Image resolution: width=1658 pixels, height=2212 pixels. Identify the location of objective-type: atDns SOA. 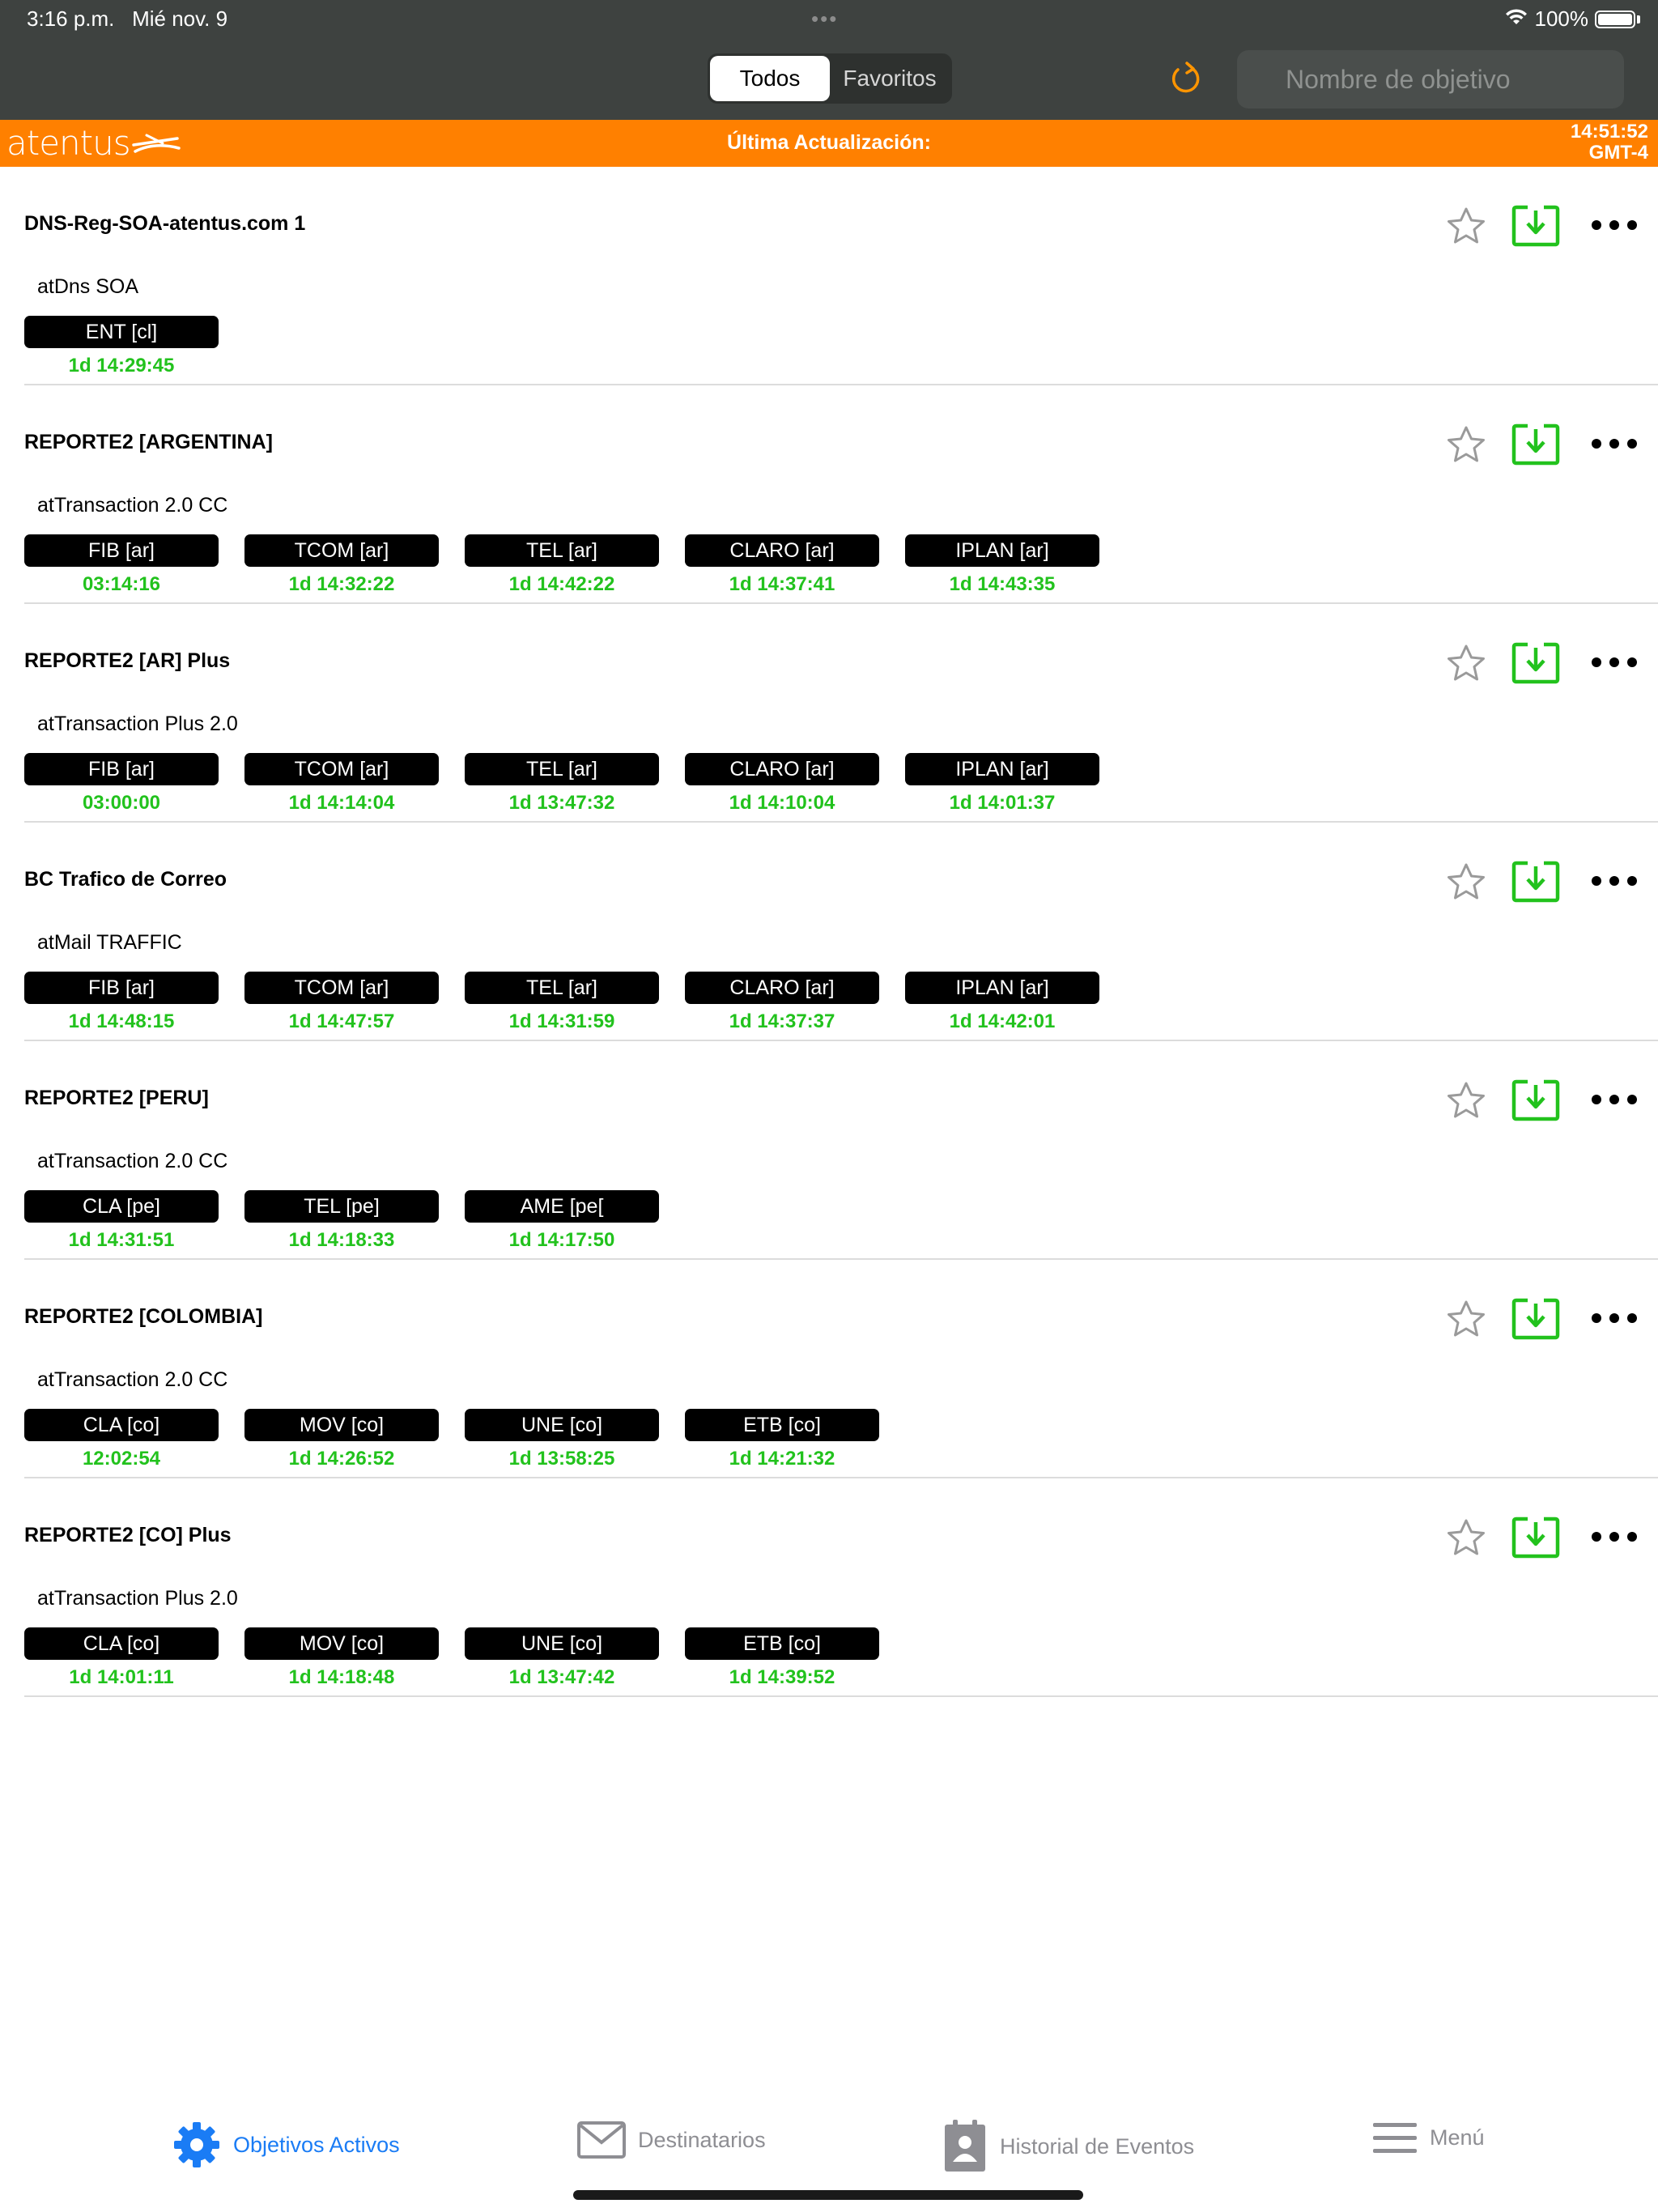
(88, 286).